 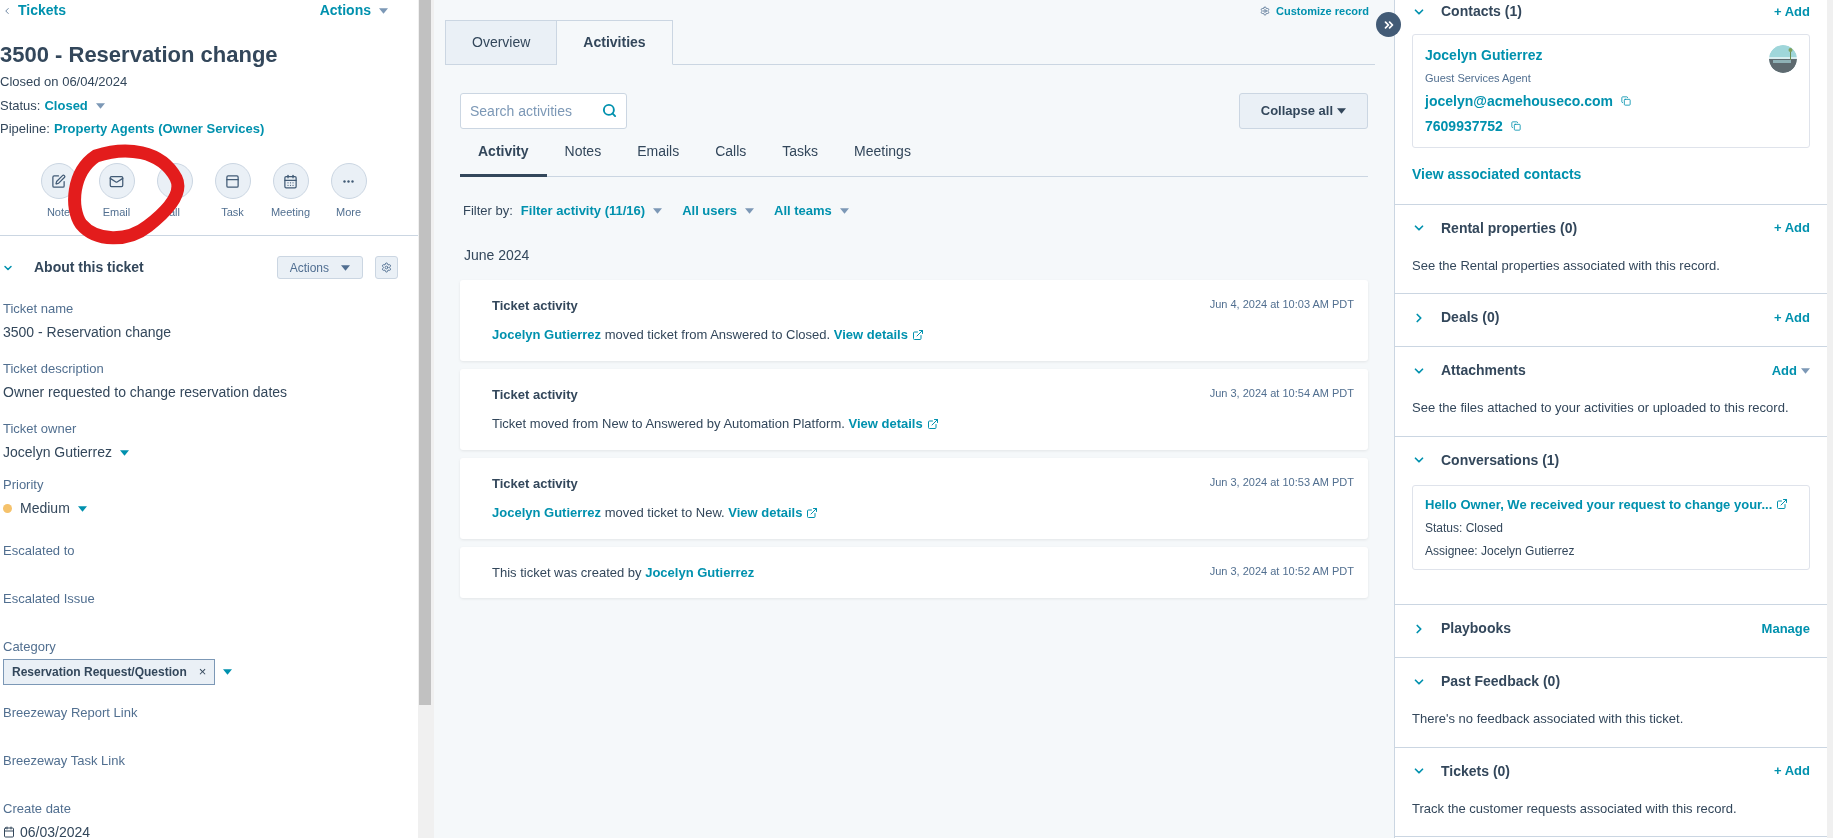 I want to click on status-label: Status:, so click(x=20, y=106).